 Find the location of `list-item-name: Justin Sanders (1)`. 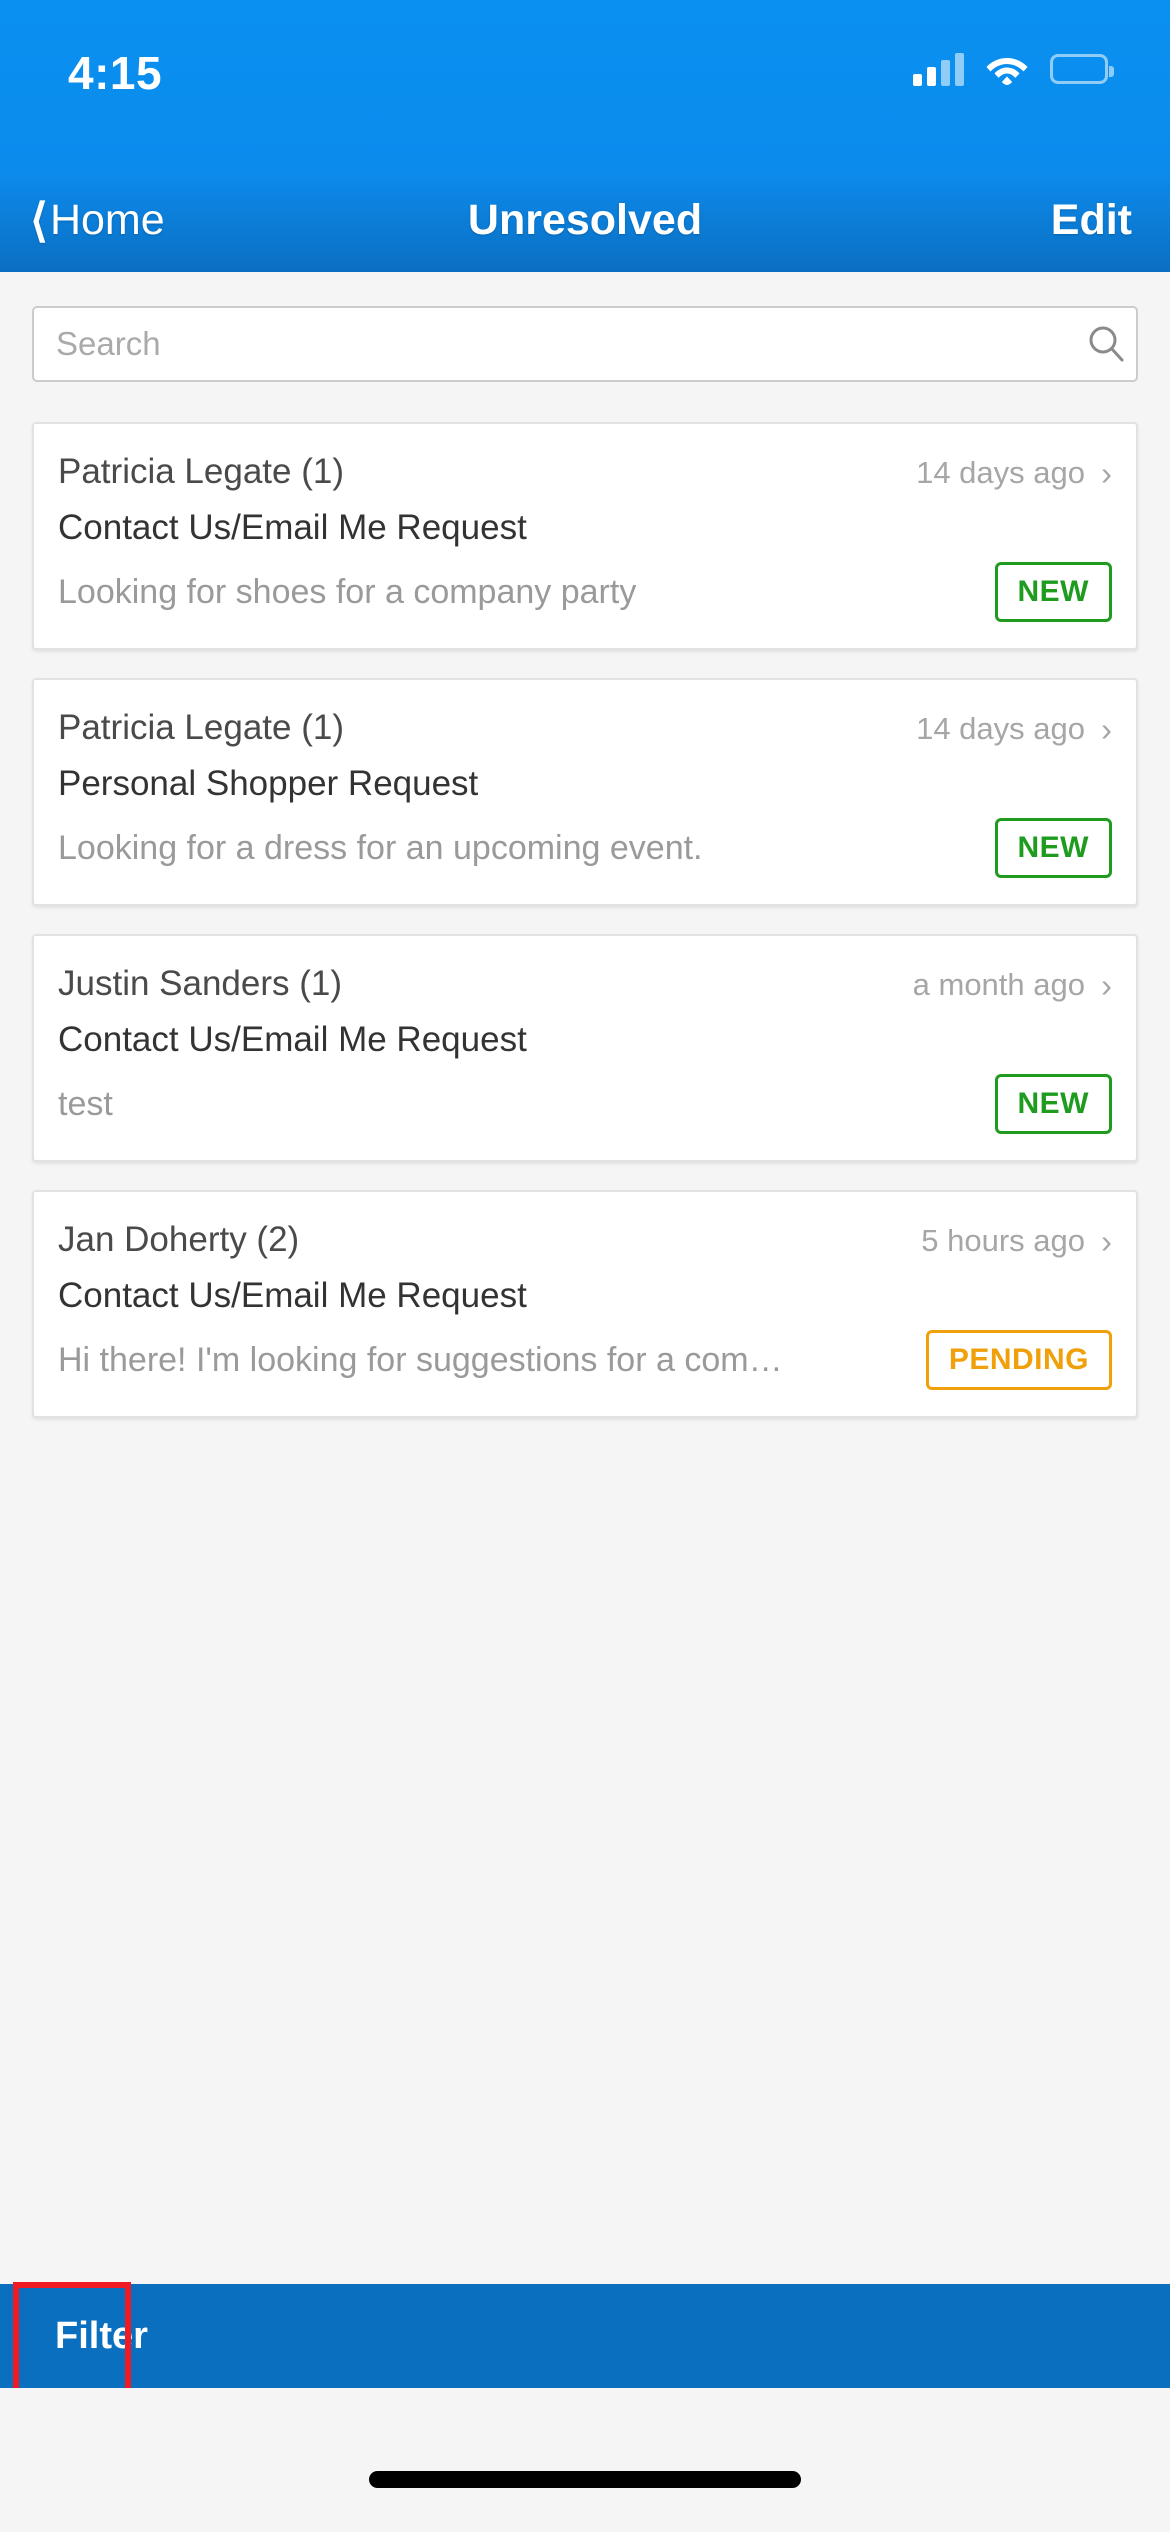

list-item-name: Justin Sanders (1) is located at coordinates (200, 983).